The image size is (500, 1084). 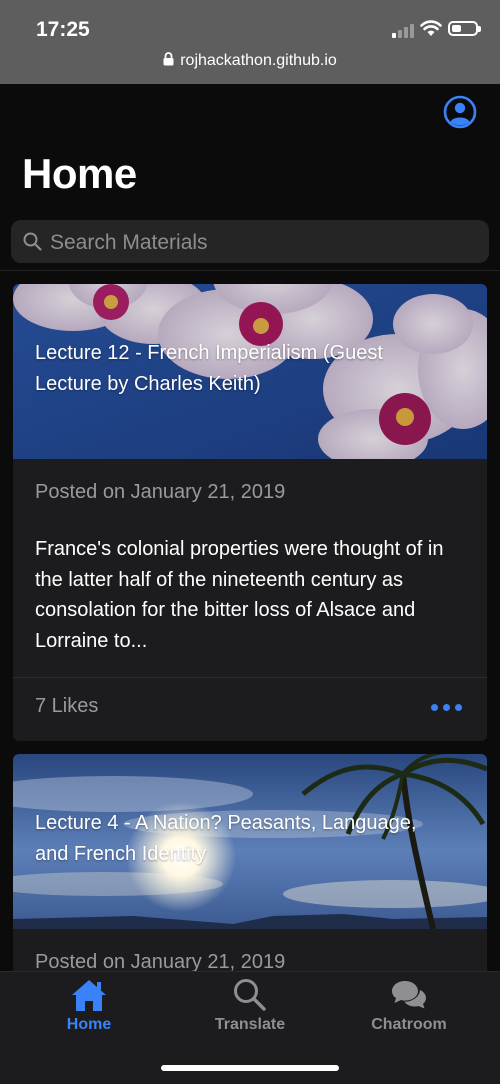 I want to click on search-input, so click(x=265, y=242).